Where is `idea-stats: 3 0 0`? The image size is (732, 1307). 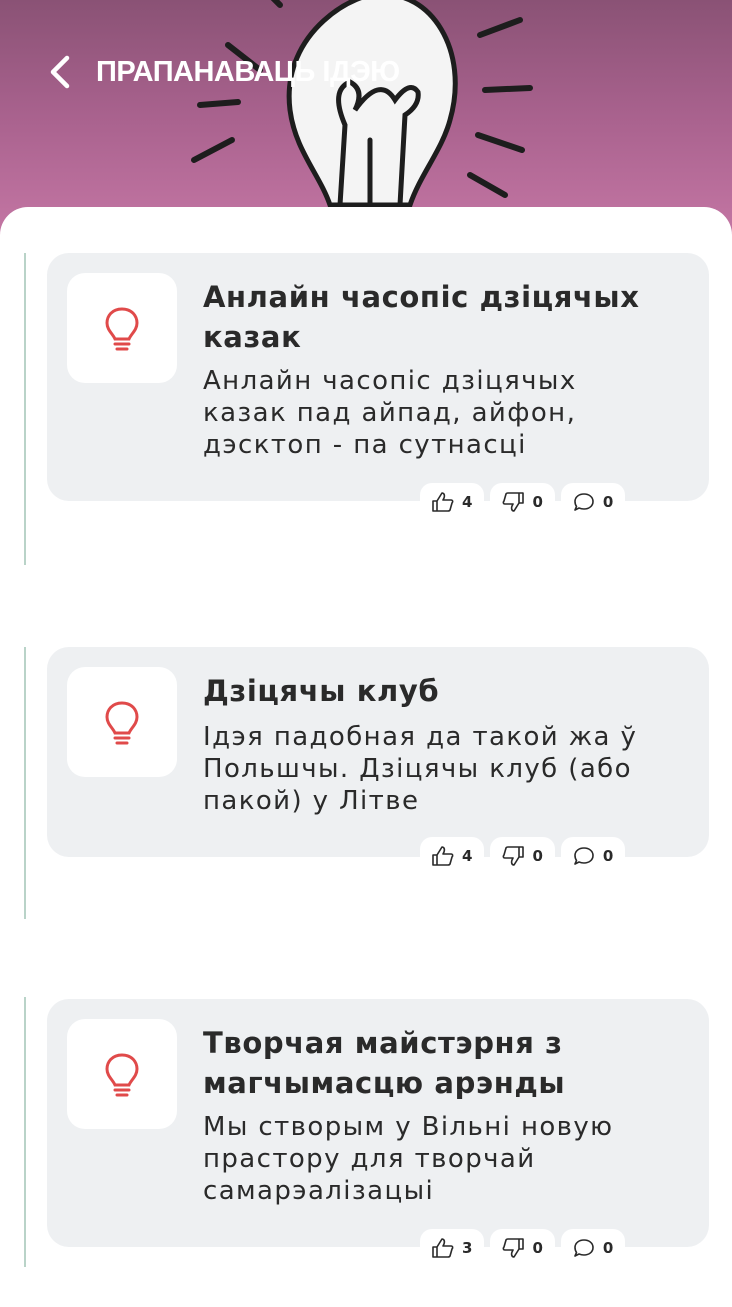
idea-stats: 3 0 0 is located at coordinates (523, 1248).